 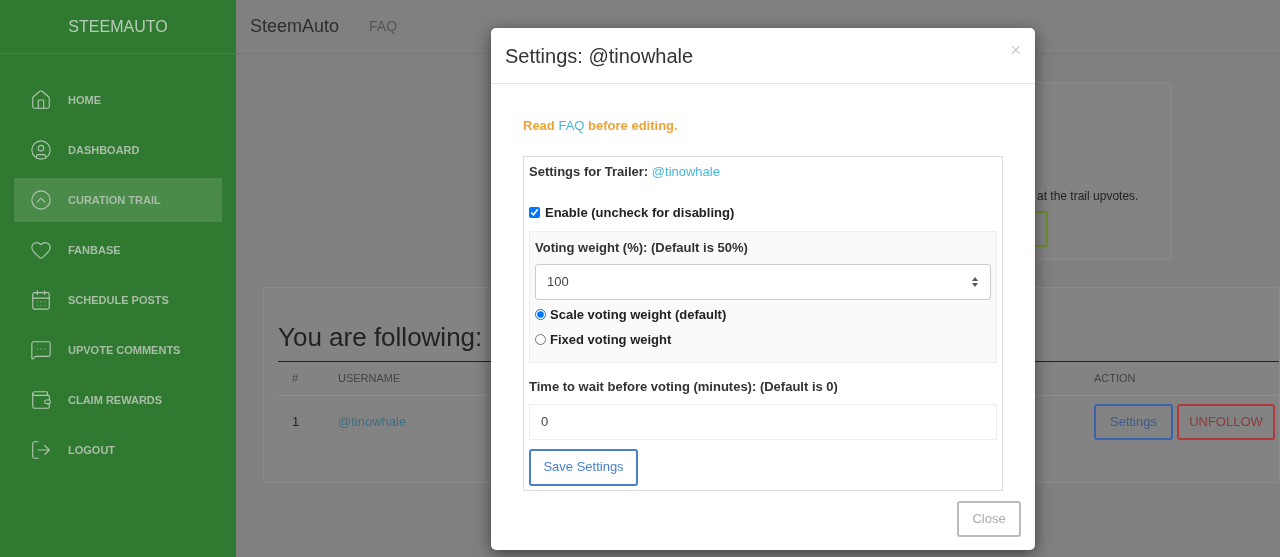 I want to click on column-header: USERNAME, so click(x=369, y=378).